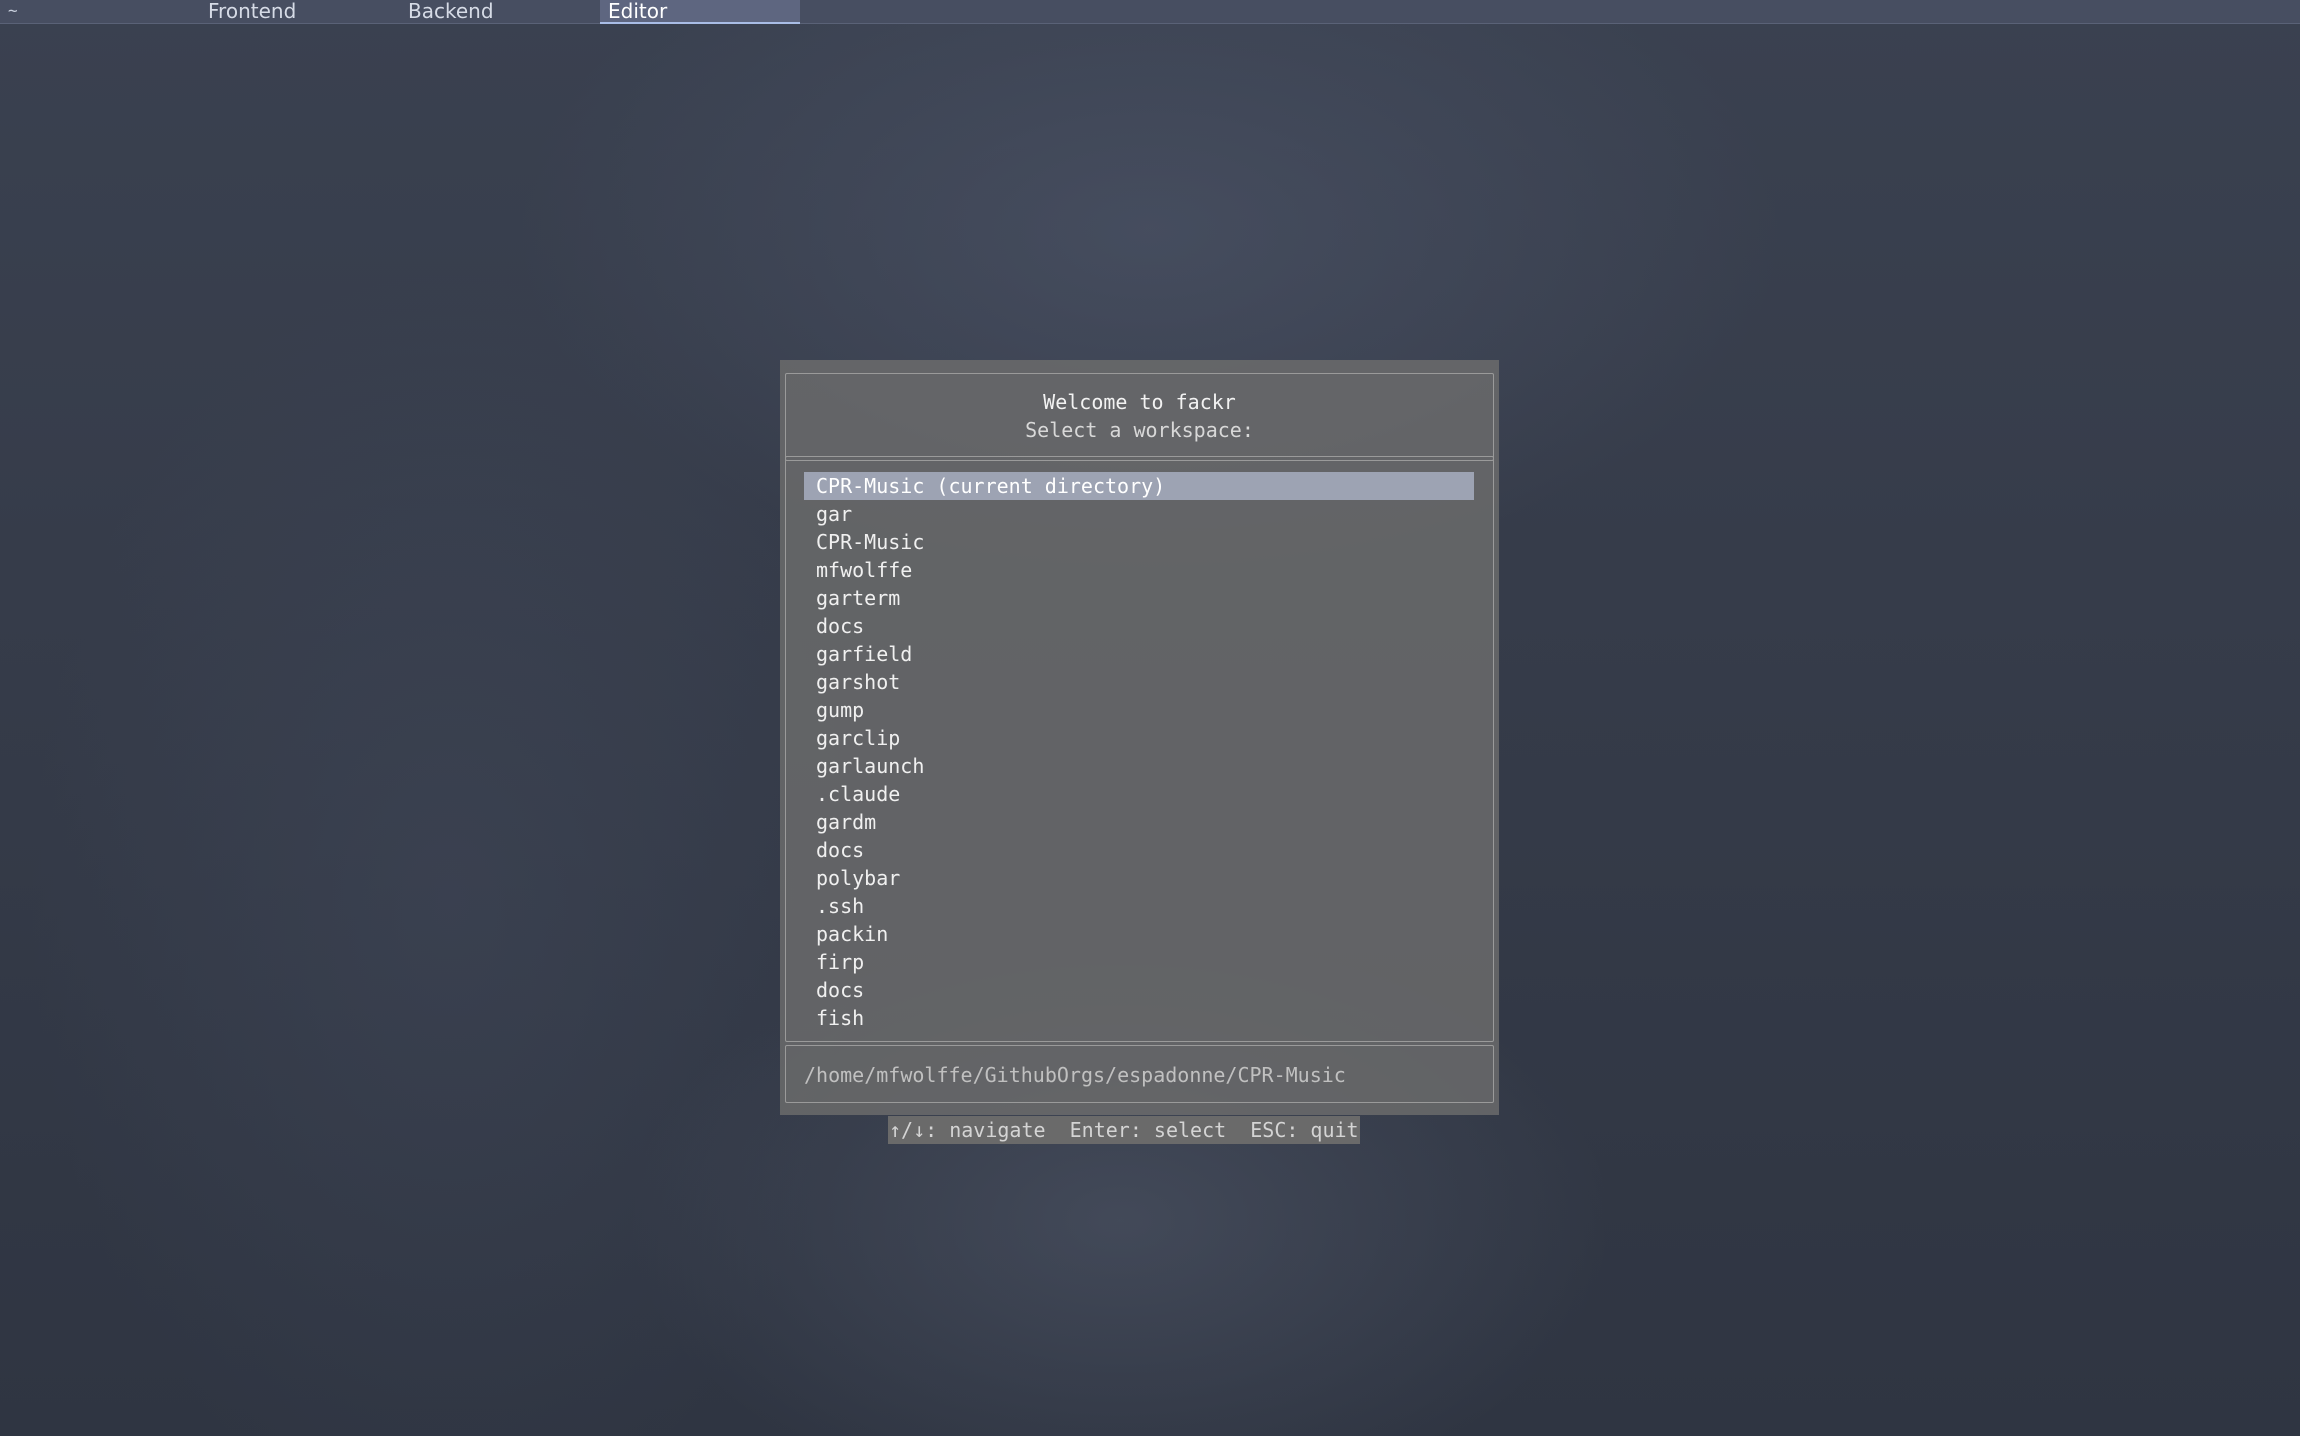  What do you see at coordinates (1139, 794) in the screenshot?
I see `workspace-item: .claude` at bounding box center [1139, 794].